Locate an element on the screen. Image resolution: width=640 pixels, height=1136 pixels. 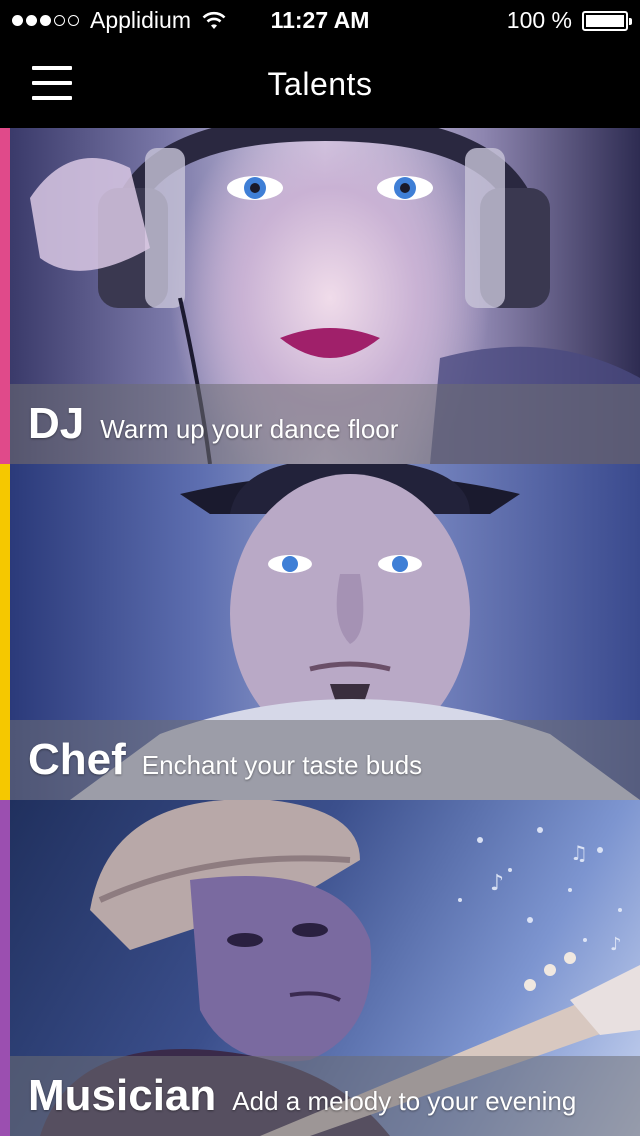
status-bar: Applidium 11:27 AM 100 % is located at coordinates (320, 20).